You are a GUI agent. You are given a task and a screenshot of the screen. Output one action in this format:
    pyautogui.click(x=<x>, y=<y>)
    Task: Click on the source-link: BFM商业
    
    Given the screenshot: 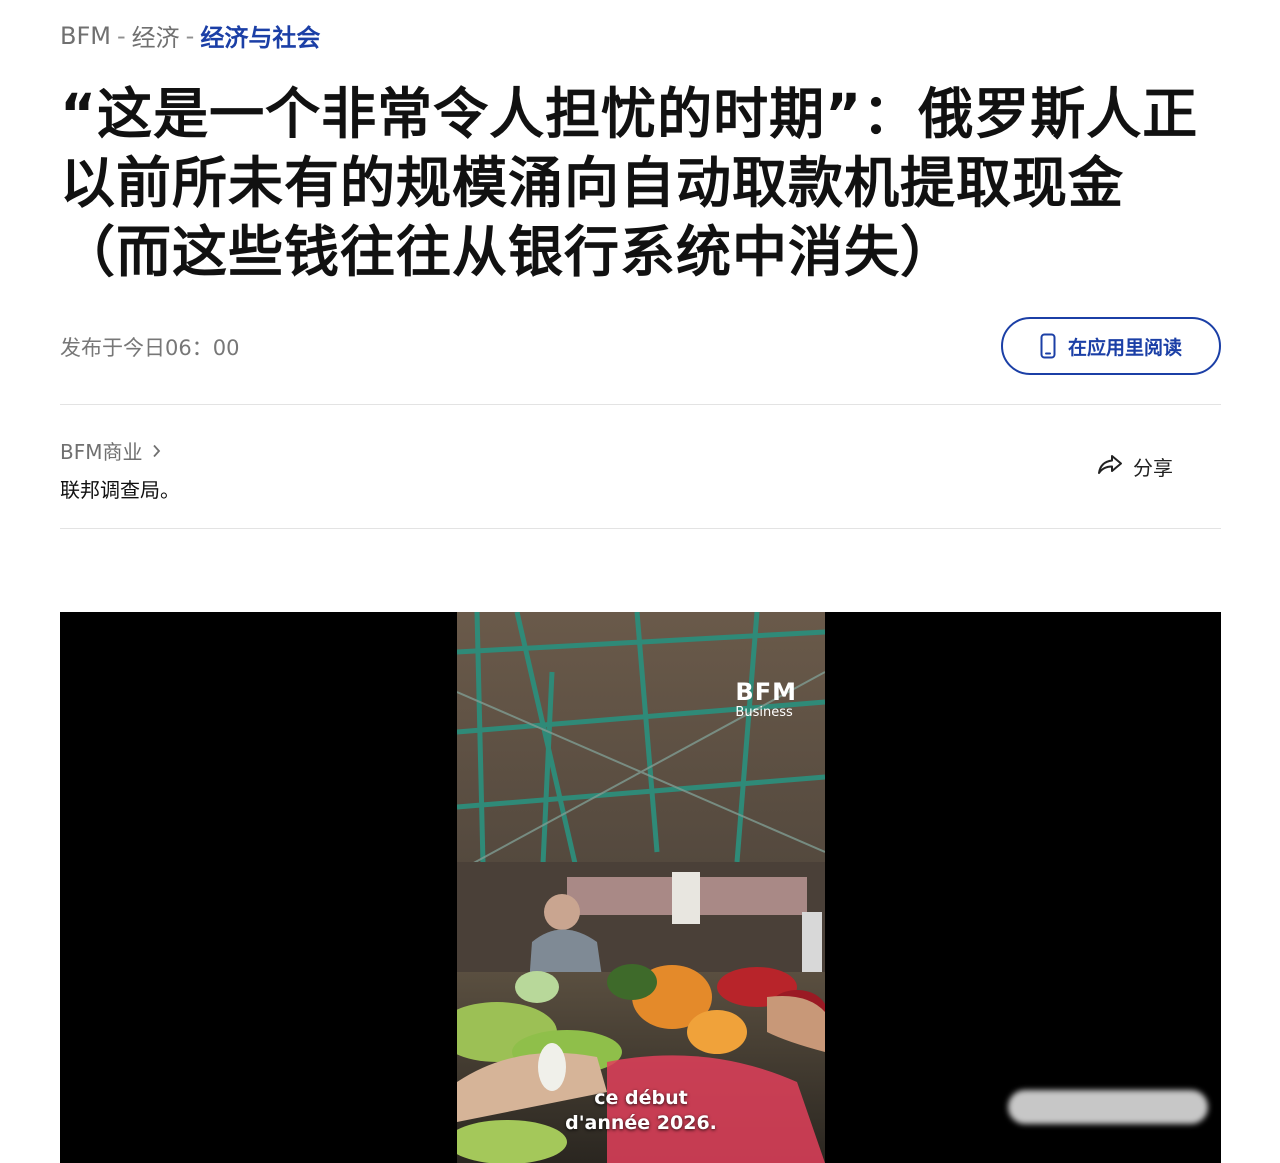 What is the action you would take?
    pyautogui.click(x=110, y=450)
    